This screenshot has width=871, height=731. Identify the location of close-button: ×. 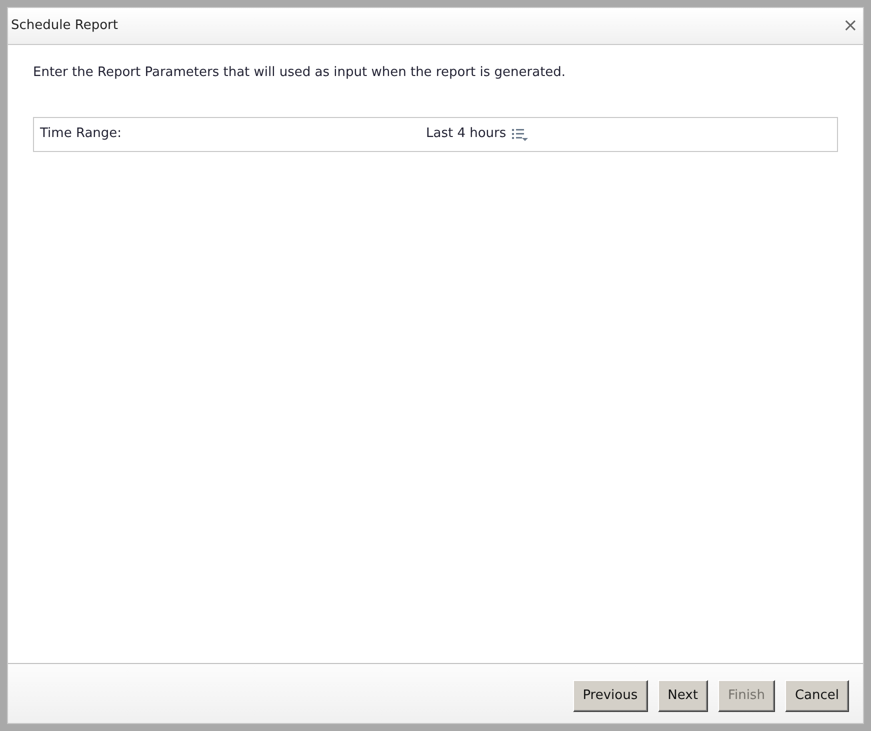
(850, 26).